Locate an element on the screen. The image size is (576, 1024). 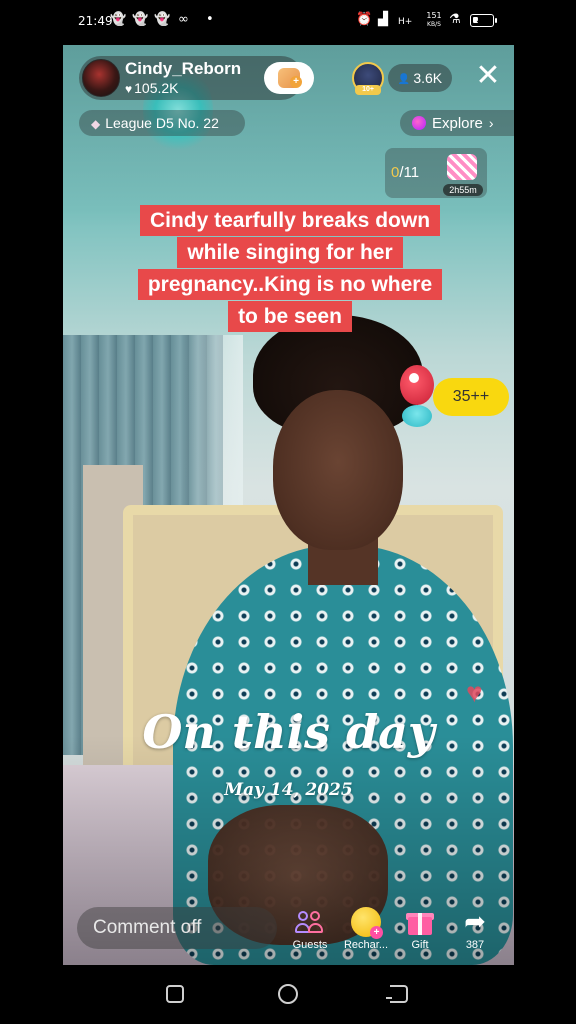
league-badge: ◆ League D5 No. 22 is located at coordinates (162, 123).